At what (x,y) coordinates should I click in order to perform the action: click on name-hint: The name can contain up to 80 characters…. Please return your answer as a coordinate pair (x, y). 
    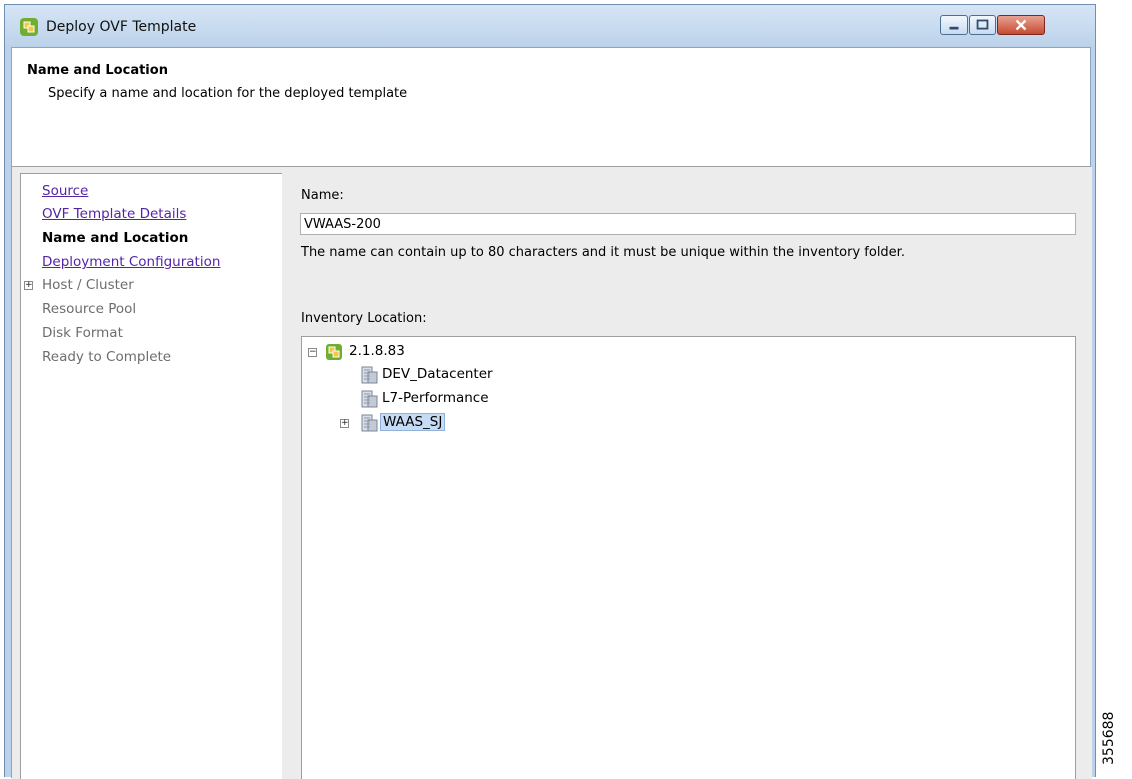
    Looking at the image, I should click on (603, 252).